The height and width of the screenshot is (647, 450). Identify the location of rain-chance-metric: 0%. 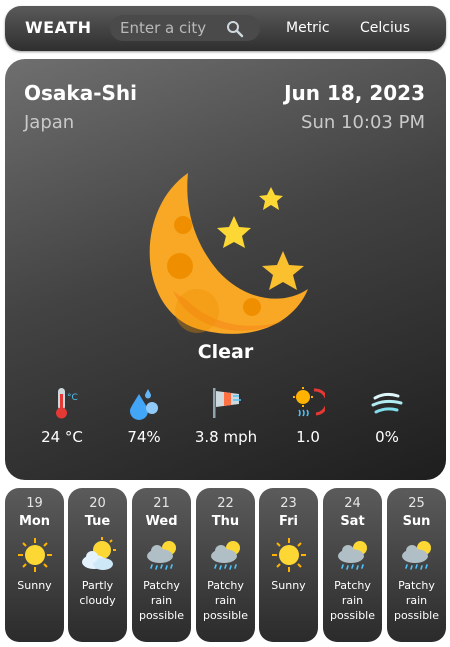
(387, 416).